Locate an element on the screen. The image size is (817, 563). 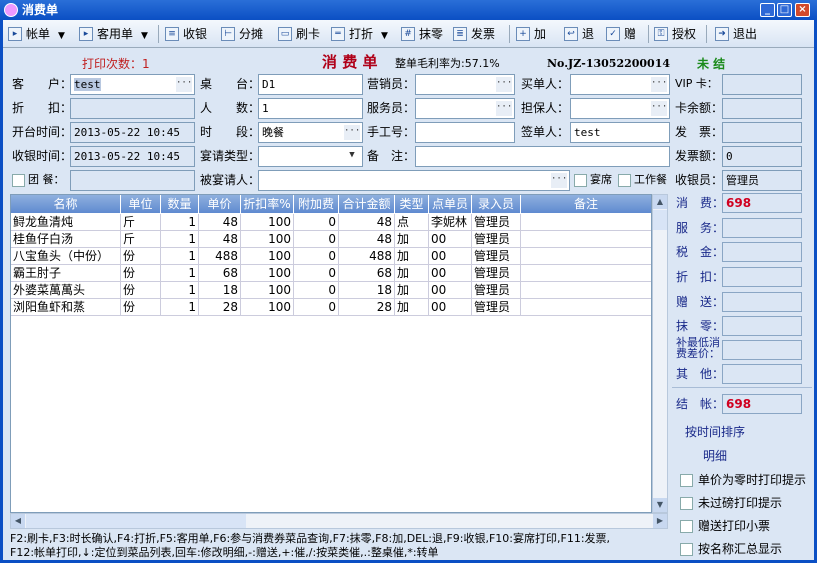
table-cell: 48 is located at coordinates (220, 222).